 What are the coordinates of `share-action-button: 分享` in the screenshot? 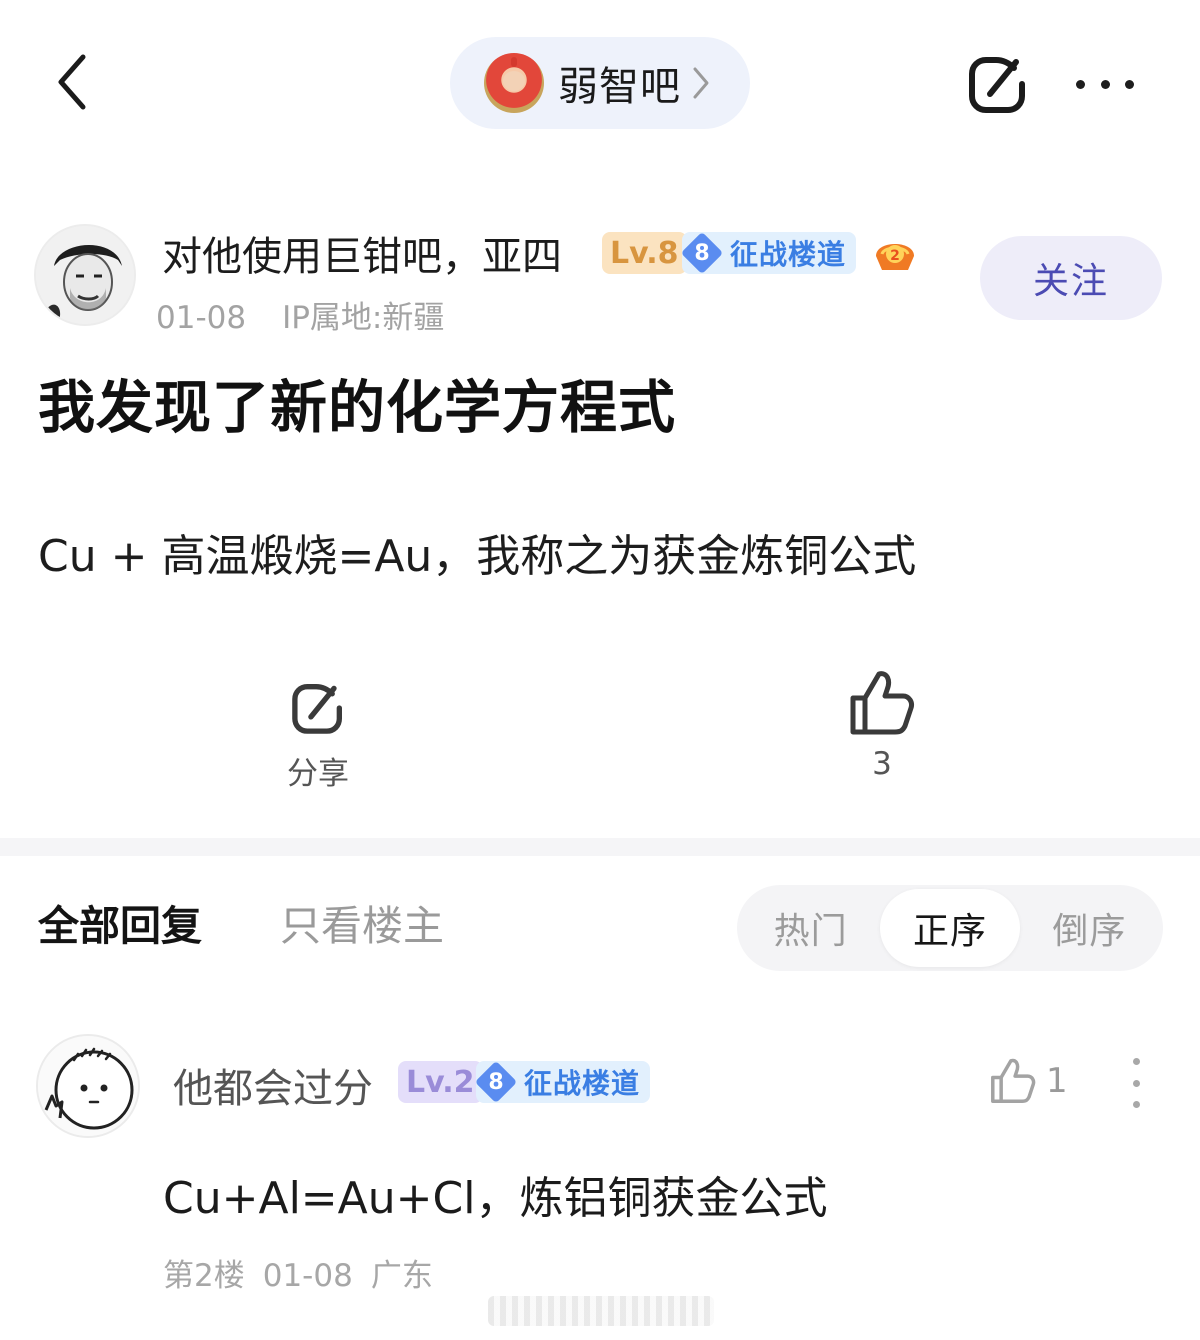 It's located at (318, 734).